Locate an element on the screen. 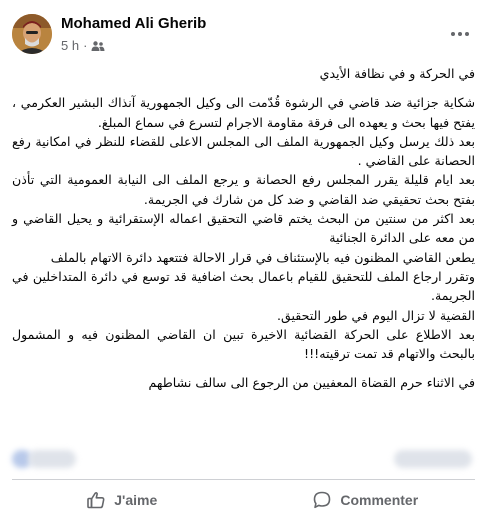  thumbs-up-icon is located at coordinates (96, 500).